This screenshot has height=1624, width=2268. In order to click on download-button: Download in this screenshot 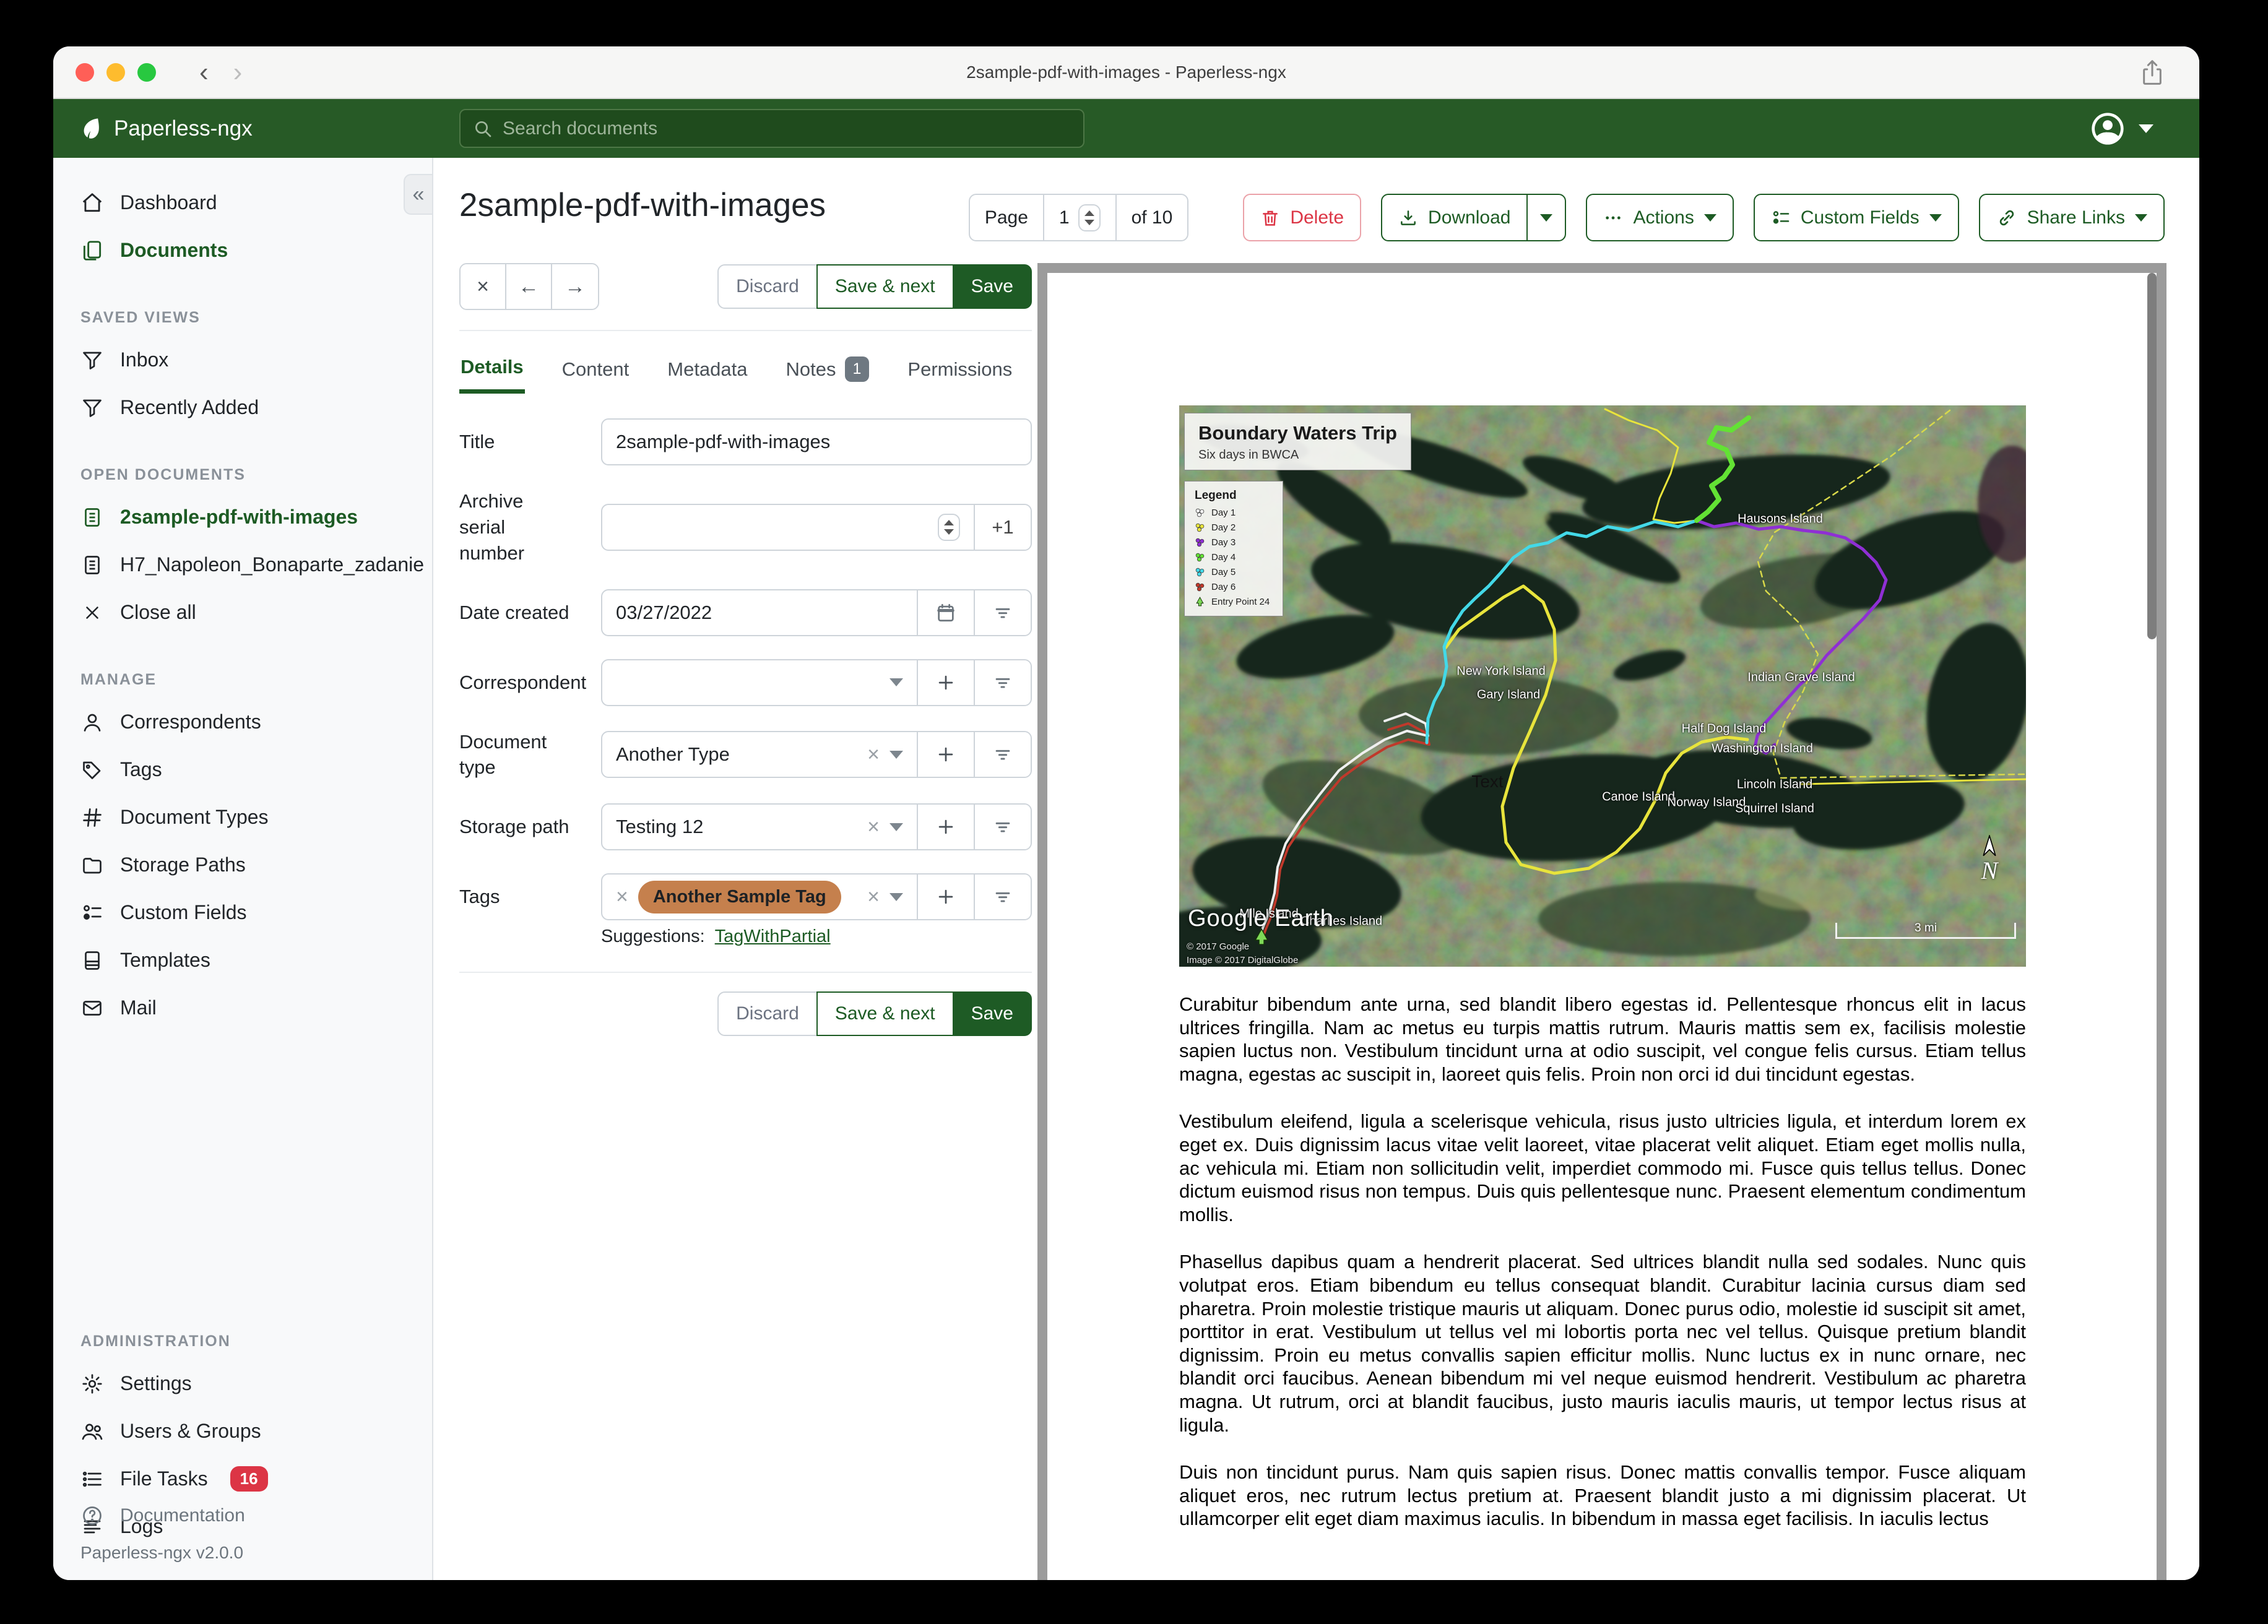, I will do `click(1474, 217)`.